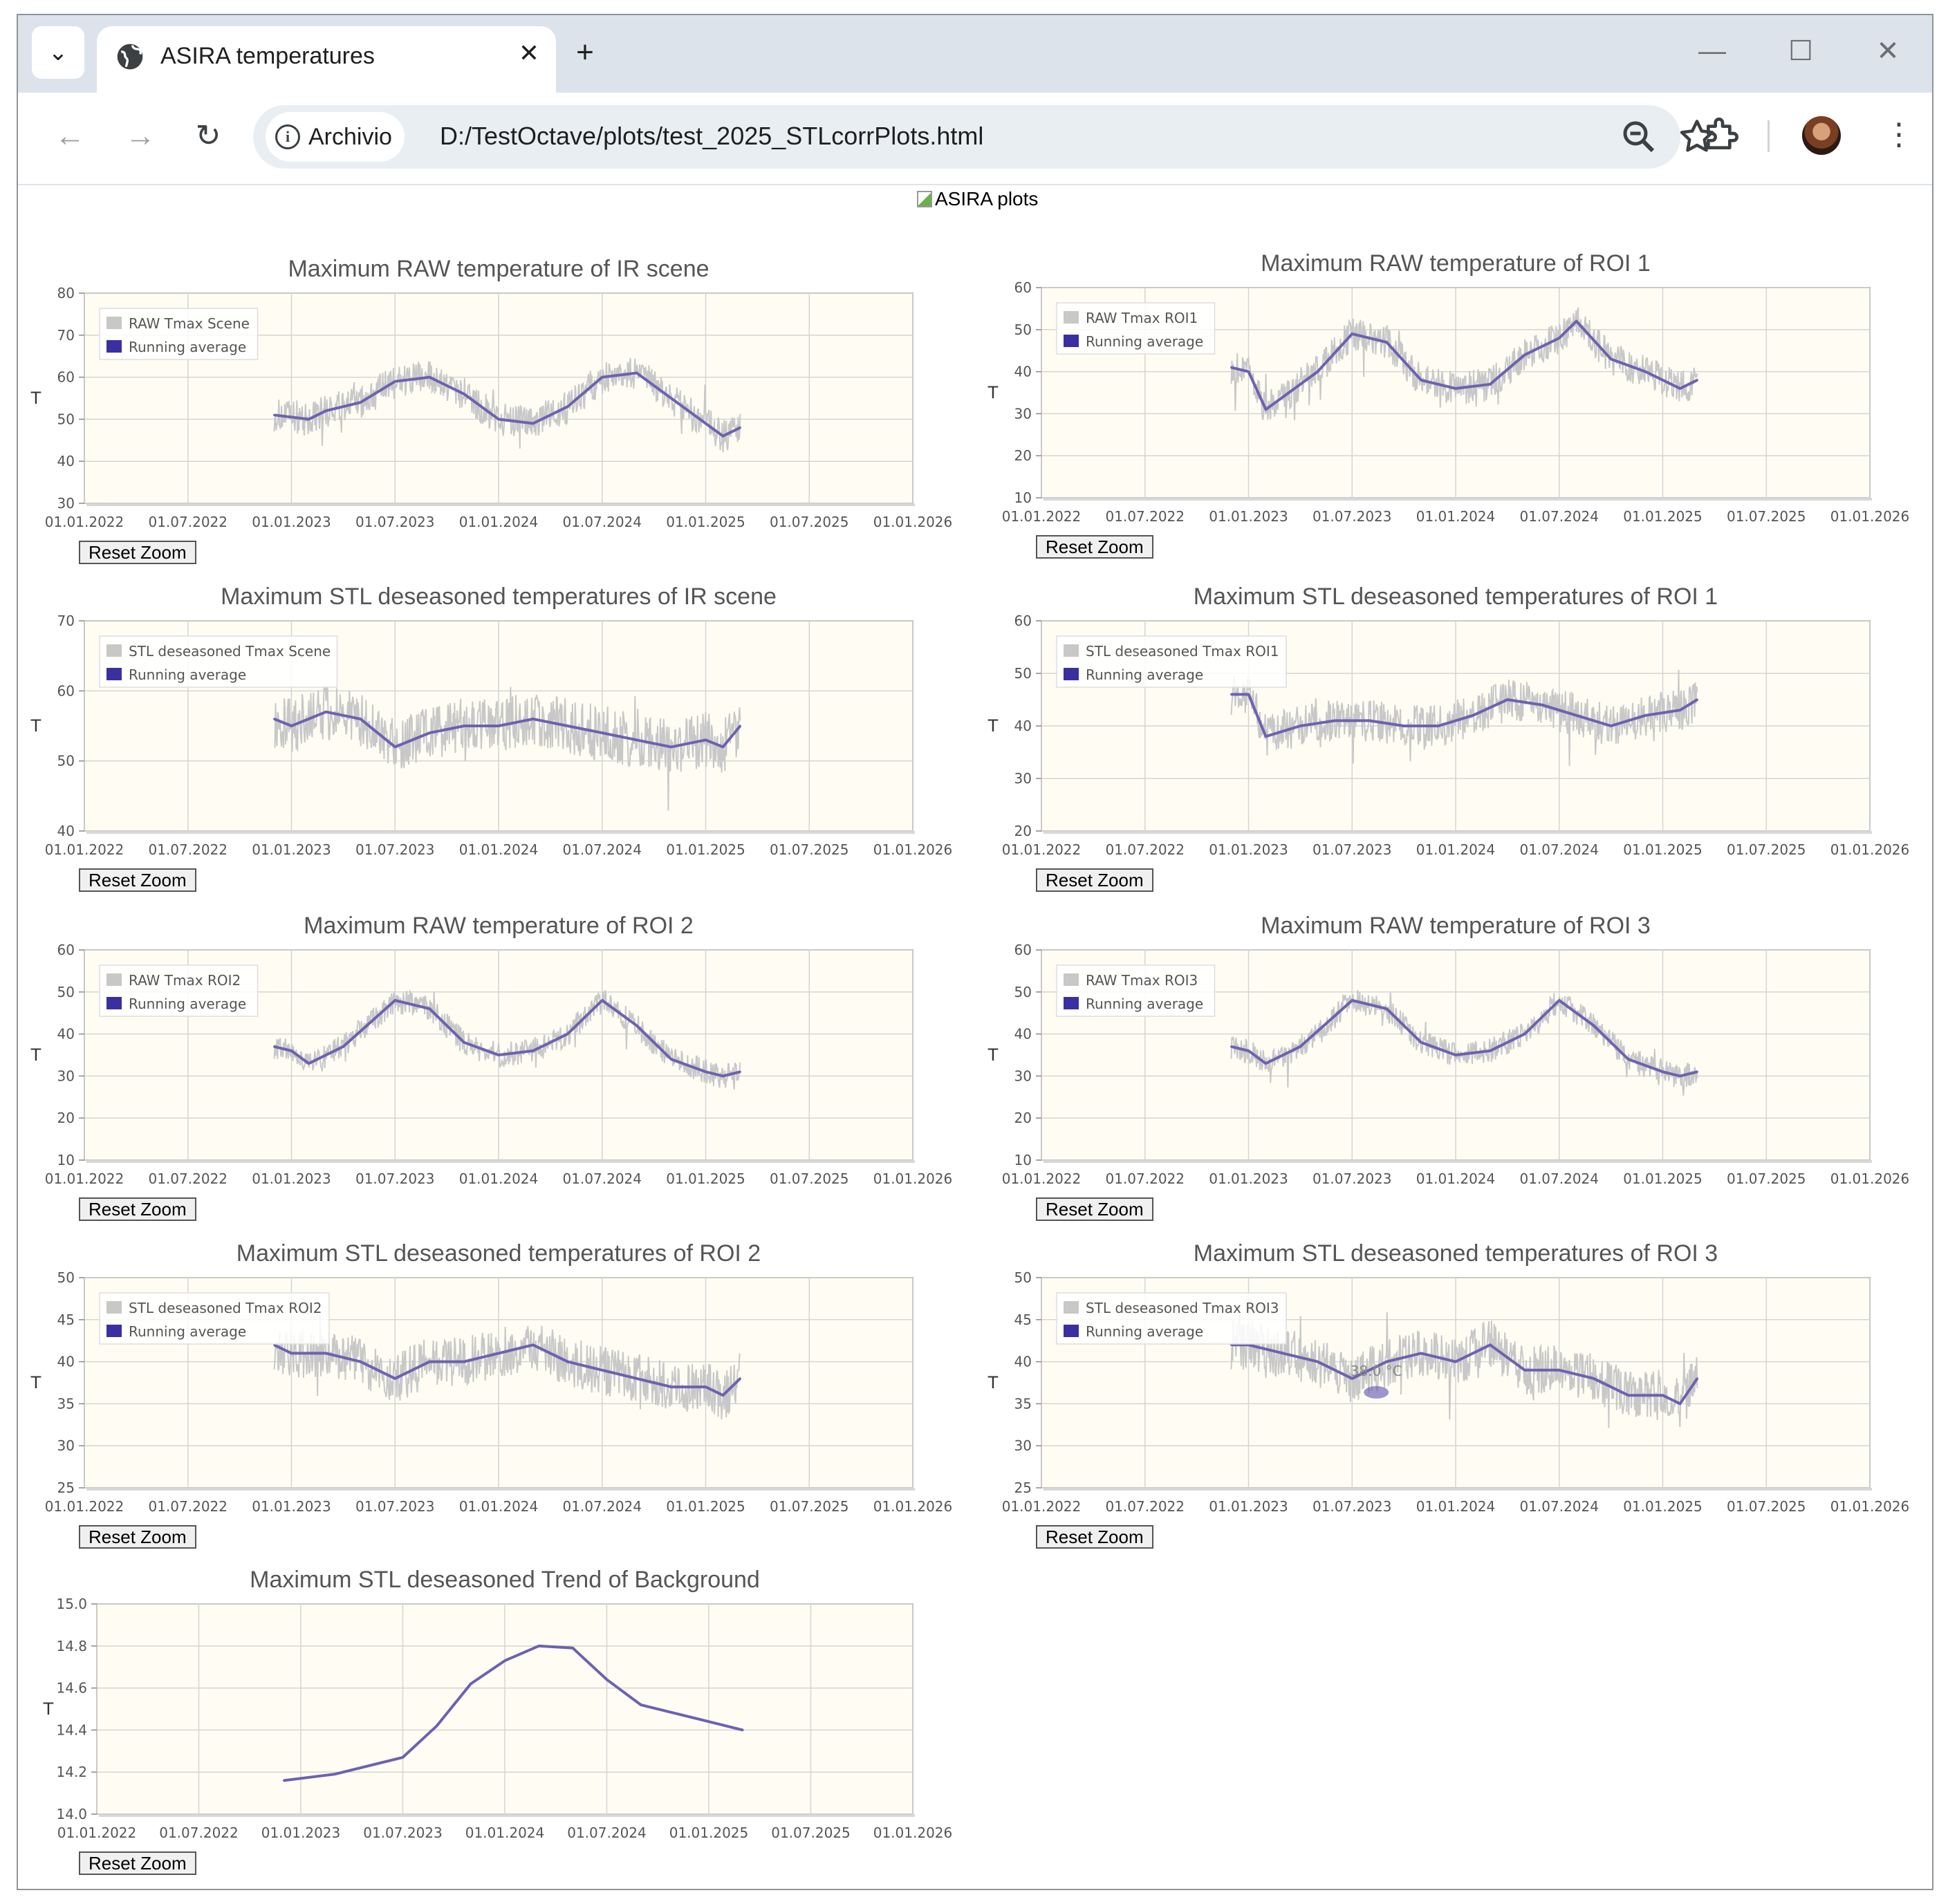 This screenshot has height=1904, width=1948. What do you see at coordinates (140, 136) in the screenshot?
I see `forward-arrow-icon: →` at bounding box center [140, 136].